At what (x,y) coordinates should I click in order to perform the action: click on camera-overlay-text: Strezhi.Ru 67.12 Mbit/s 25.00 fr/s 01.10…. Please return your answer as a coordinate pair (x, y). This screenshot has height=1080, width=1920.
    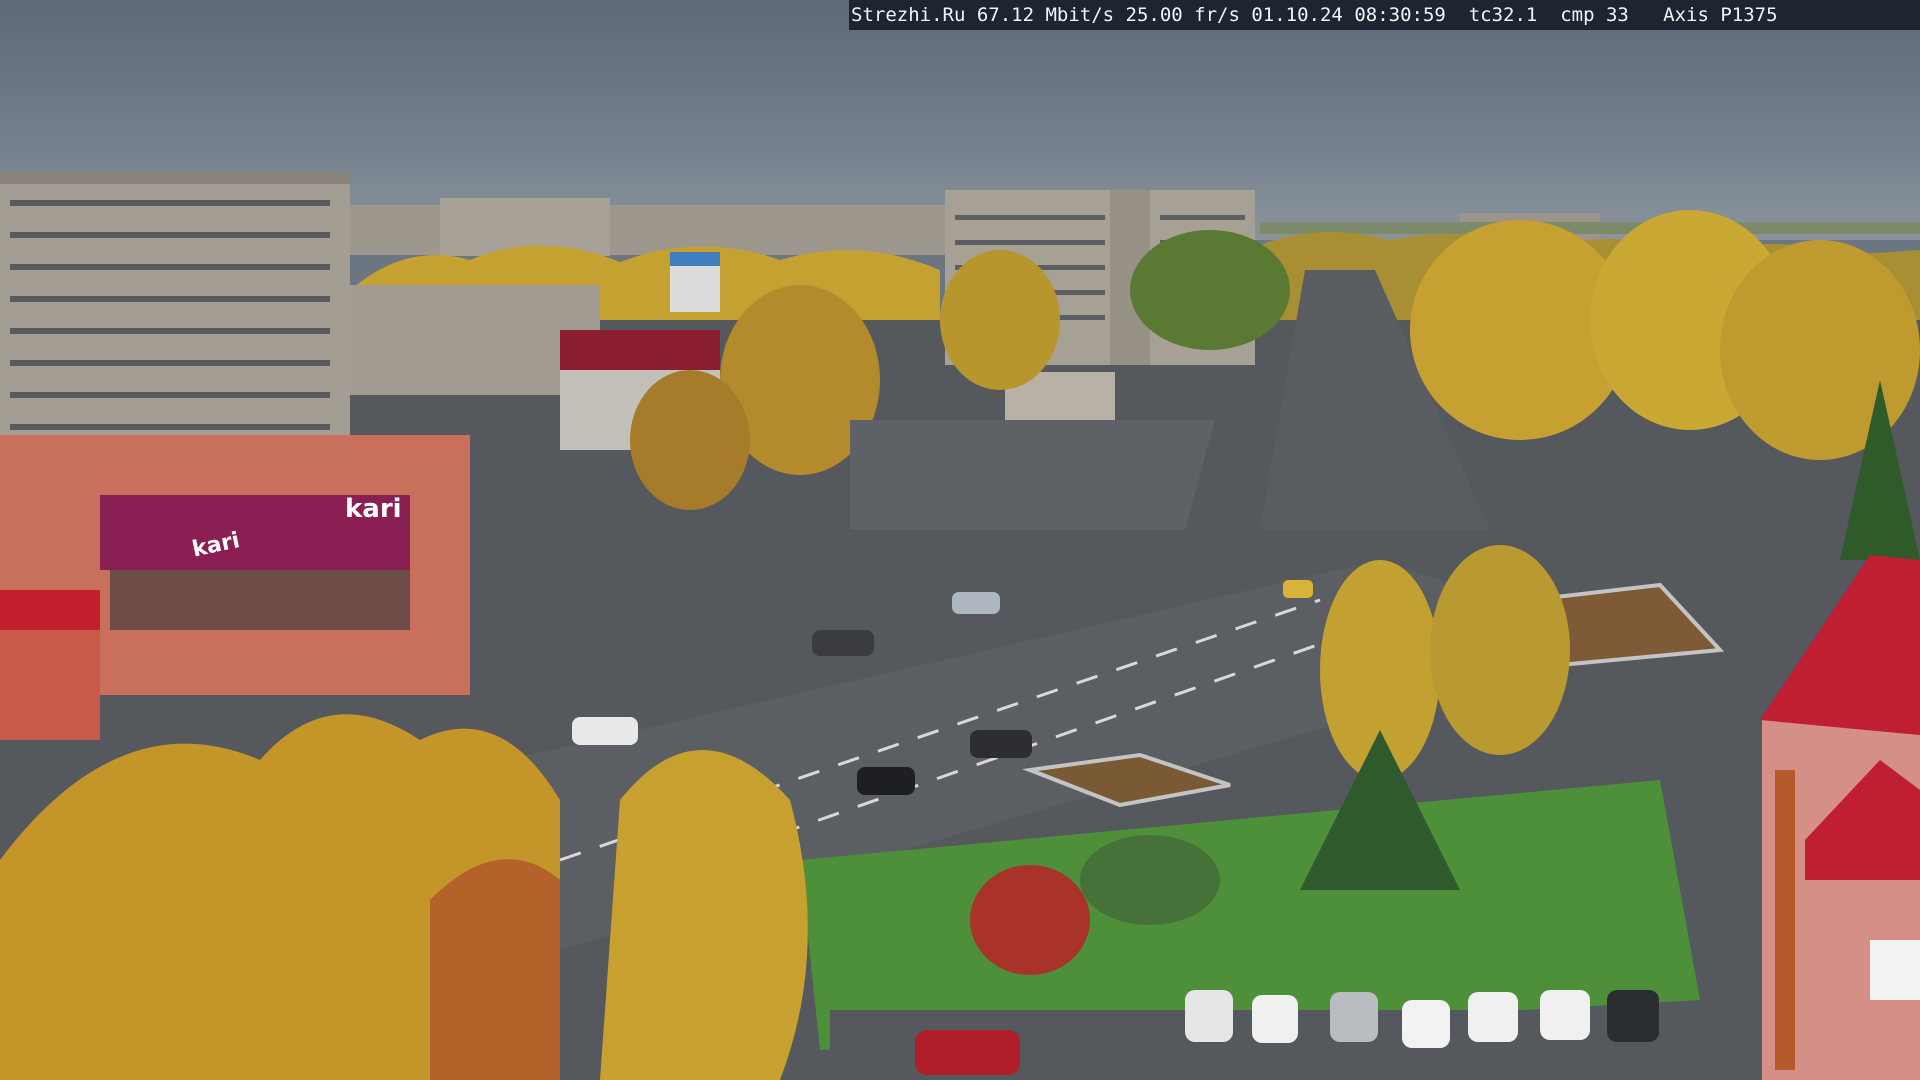
    Looking at the image, I should click on (1384, 15).